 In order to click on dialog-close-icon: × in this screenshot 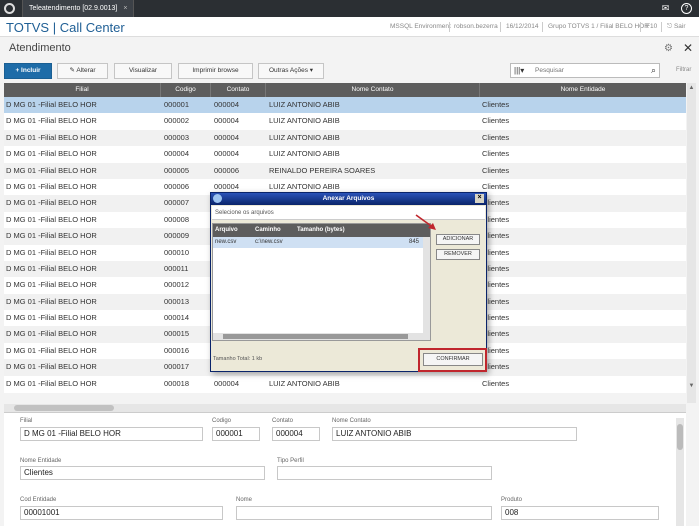, I will do `click(479, 198)`.